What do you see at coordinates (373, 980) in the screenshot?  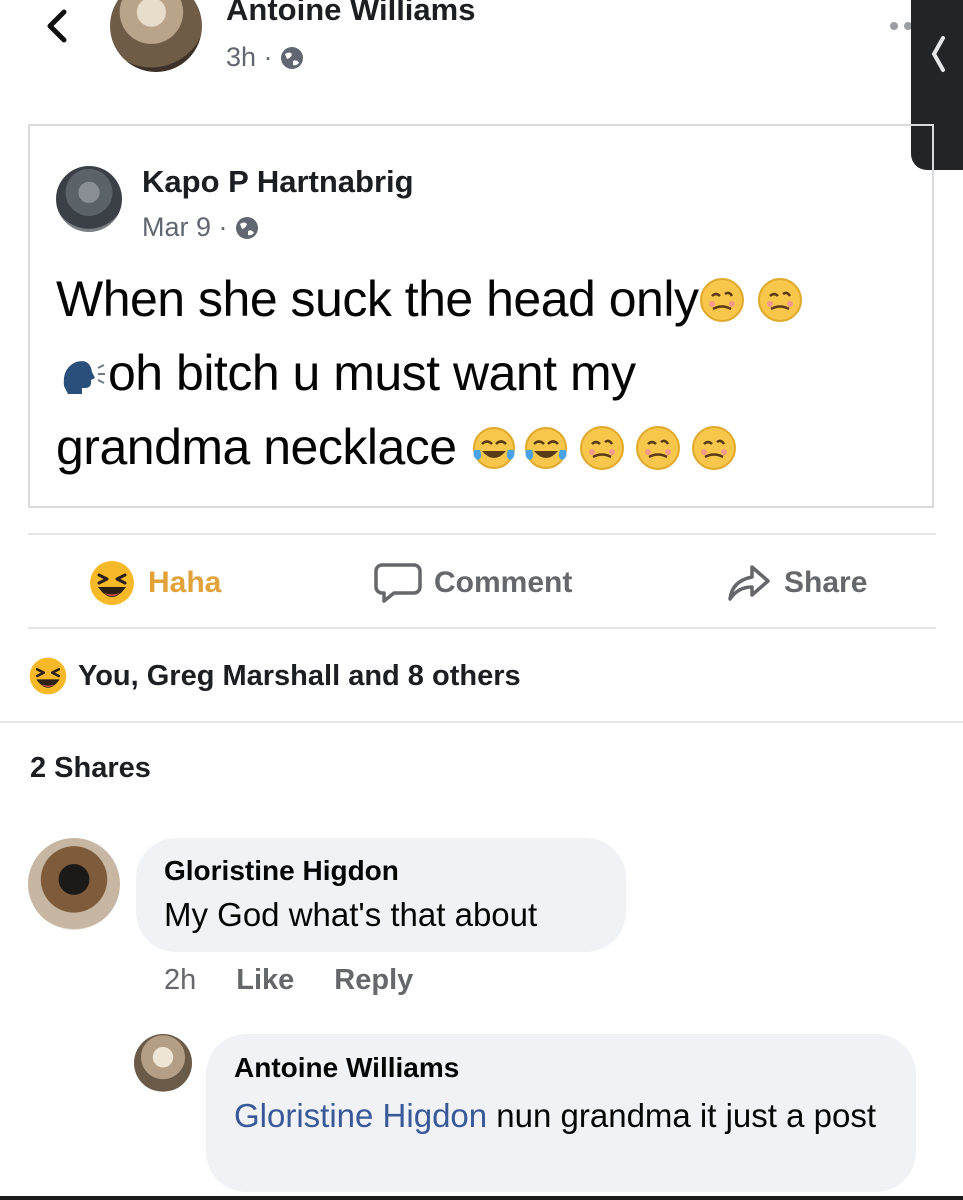 I see `reply-button: Reply` at bounding box center [373, 980].